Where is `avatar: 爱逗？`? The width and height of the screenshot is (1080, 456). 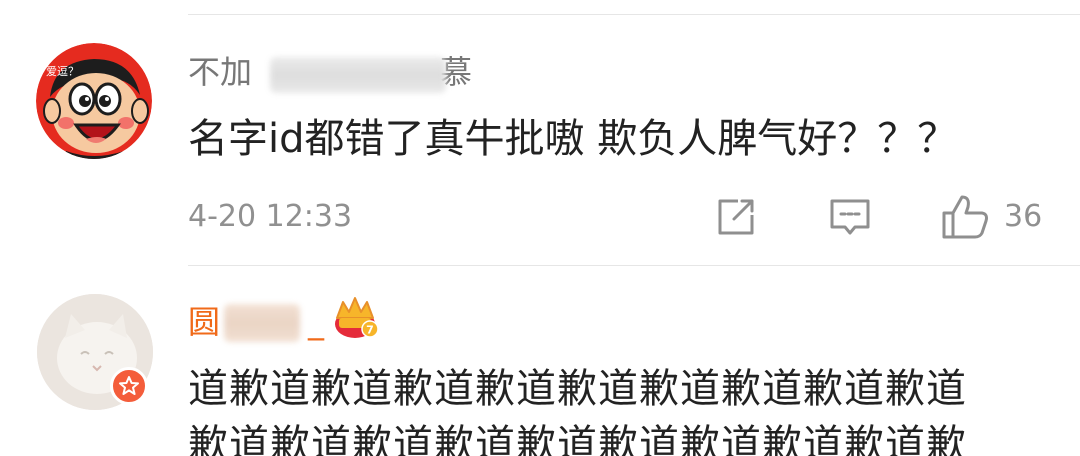 avatar: 爱逗？ is located at coordinates (94, 101).